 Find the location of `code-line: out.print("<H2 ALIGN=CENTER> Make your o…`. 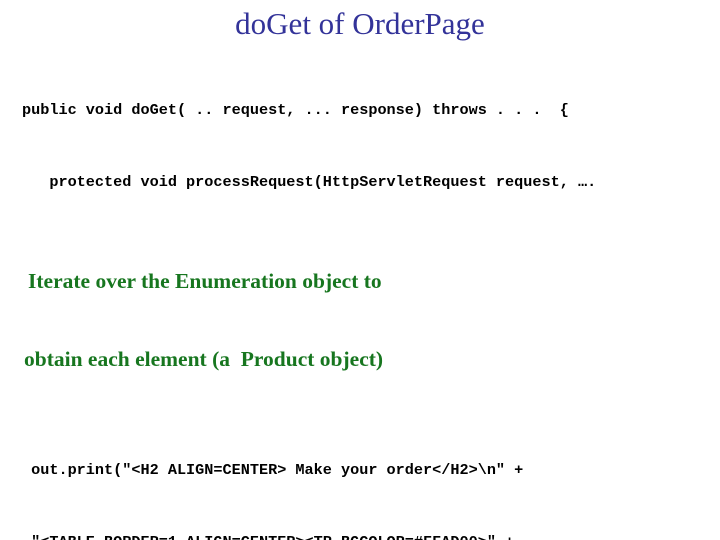

code-line: out.print("<H2 ALIGN=CENTER> Make your o… is located at coordinates (273, 470).